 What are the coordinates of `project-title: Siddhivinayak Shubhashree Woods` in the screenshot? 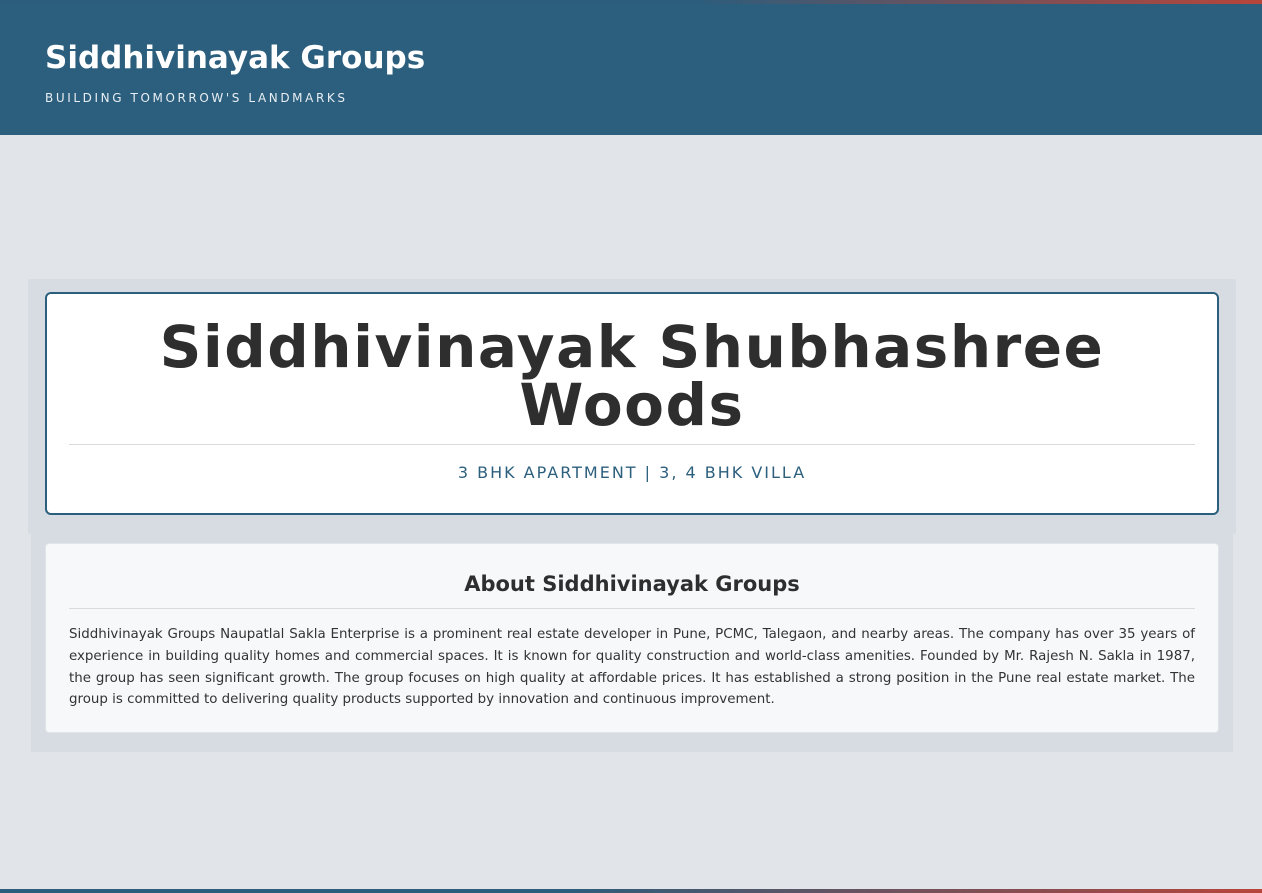 It's located at (632, 376).